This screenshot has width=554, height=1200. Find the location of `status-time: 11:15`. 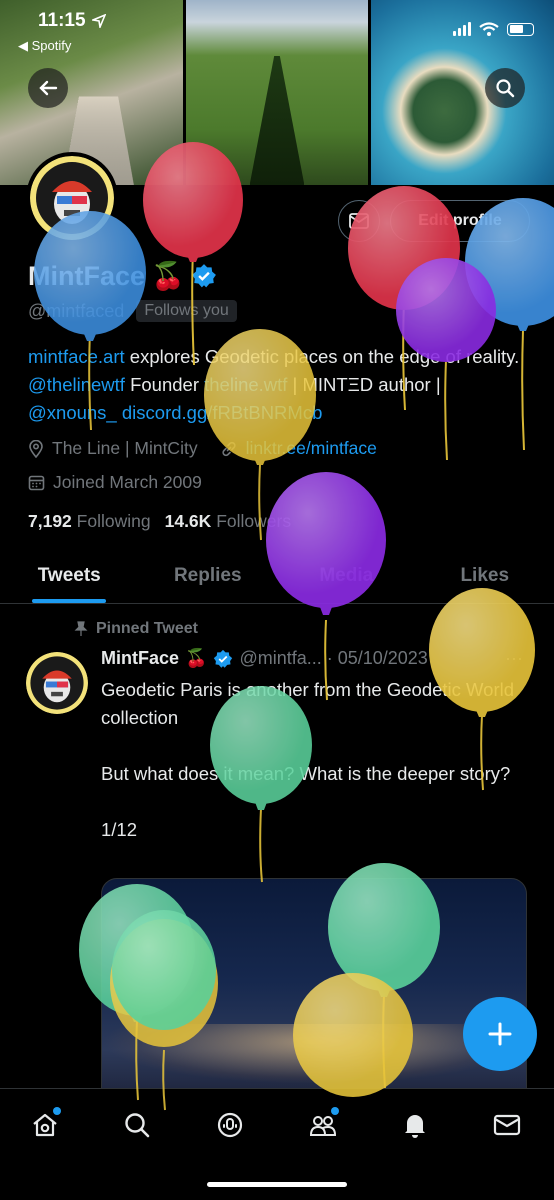

status-time: 11:15 is located at coordinates (72, 21).